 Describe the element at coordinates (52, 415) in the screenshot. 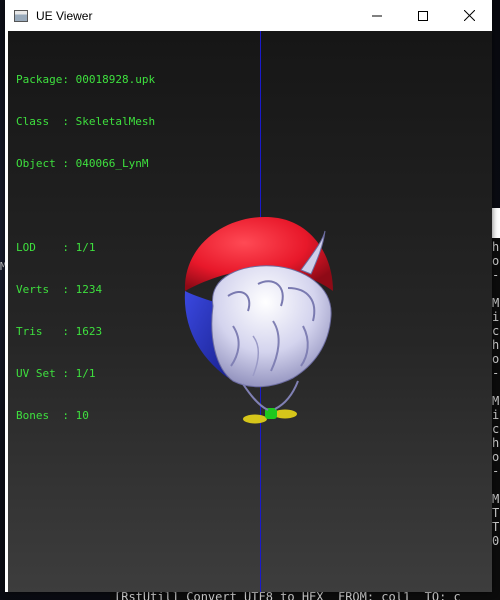

I see `info-bones: Bones : 10` at that location.